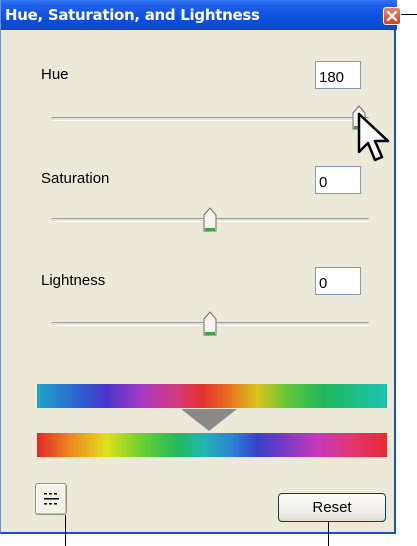  I want to click on shifted-hue-spectrum-bar, so click(212, 396).